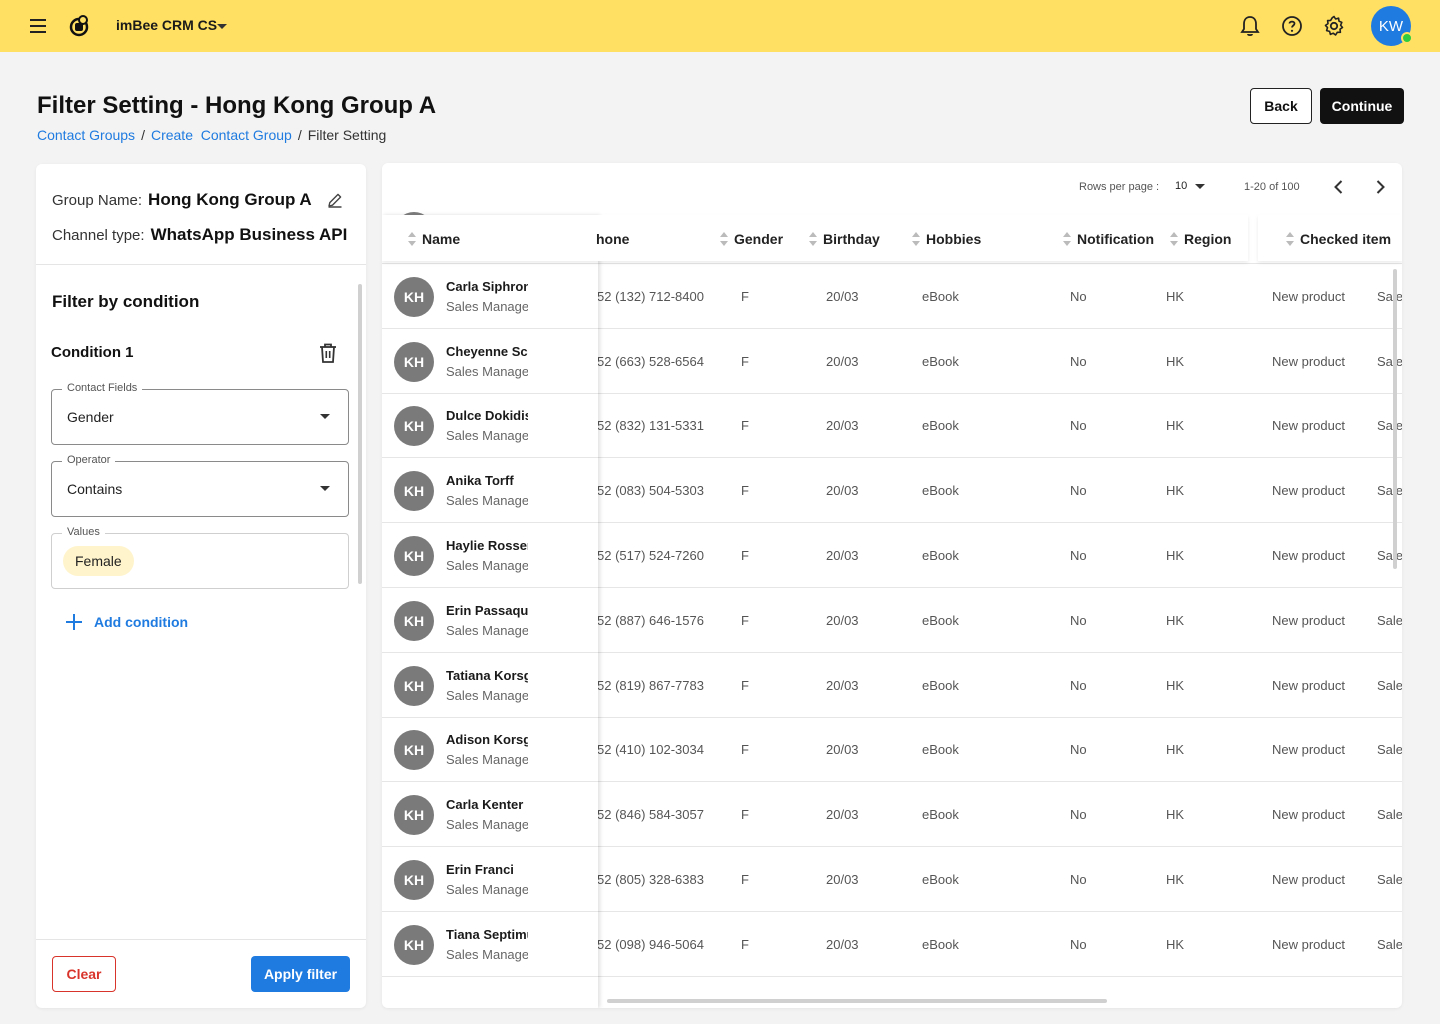 The height and width of the screenshot is (1024, 1440). Describe the element at coordinates (650, 750) in the screenshot. I see `cell-phone: 52 (410) 102-3034` at that location.